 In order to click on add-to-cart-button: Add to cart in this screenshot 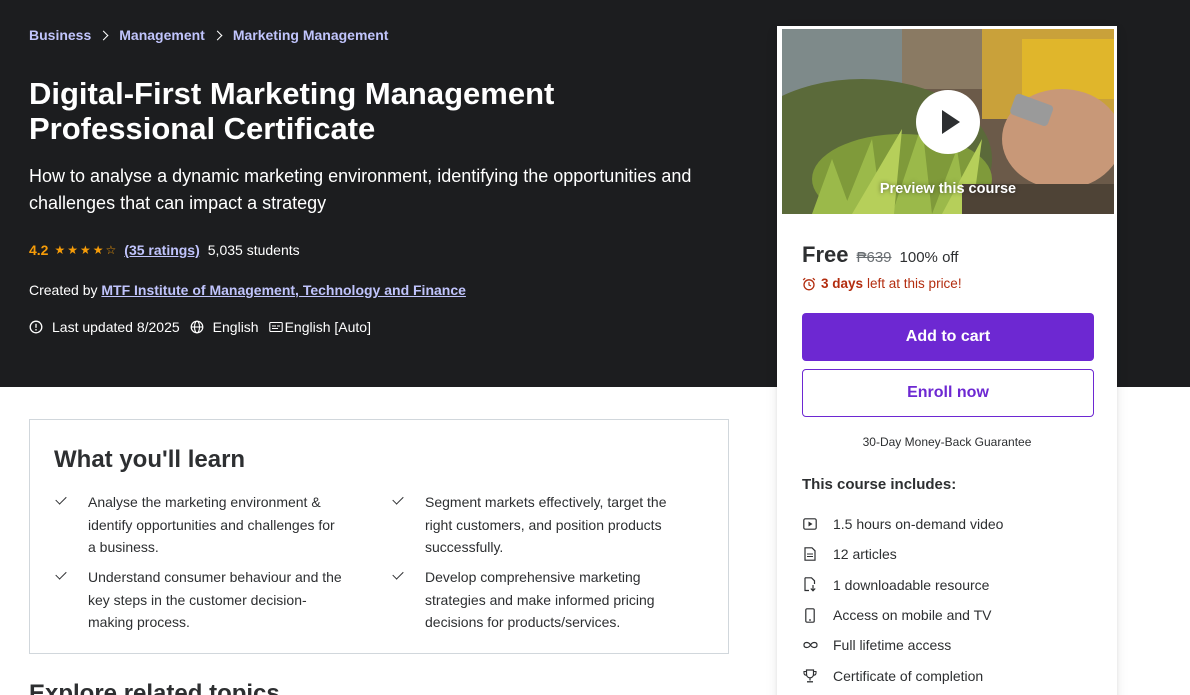, I will do `click(948, 337)`.